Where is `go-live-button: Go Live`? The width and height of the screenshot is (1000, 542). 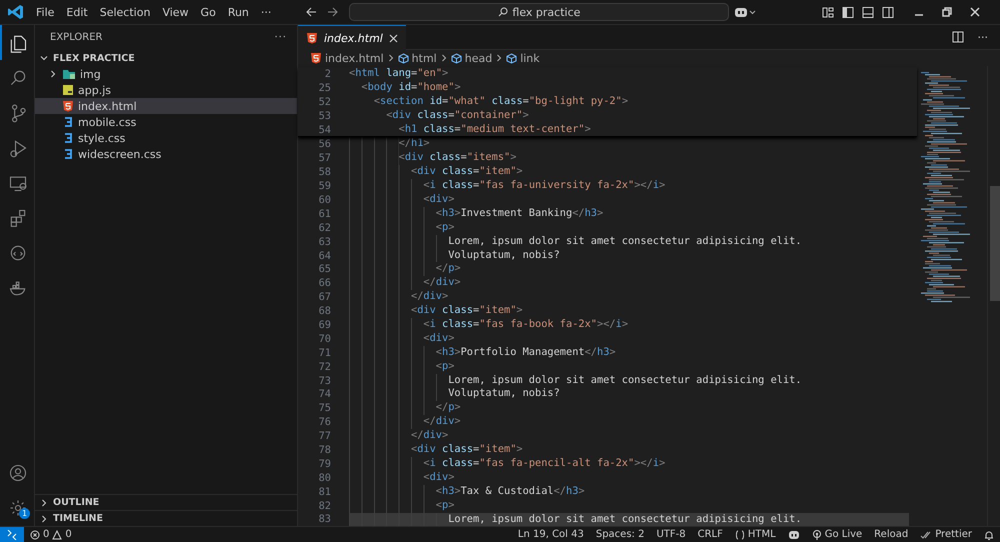 go-live-button: Go Live is located at coordinates (837, 534).